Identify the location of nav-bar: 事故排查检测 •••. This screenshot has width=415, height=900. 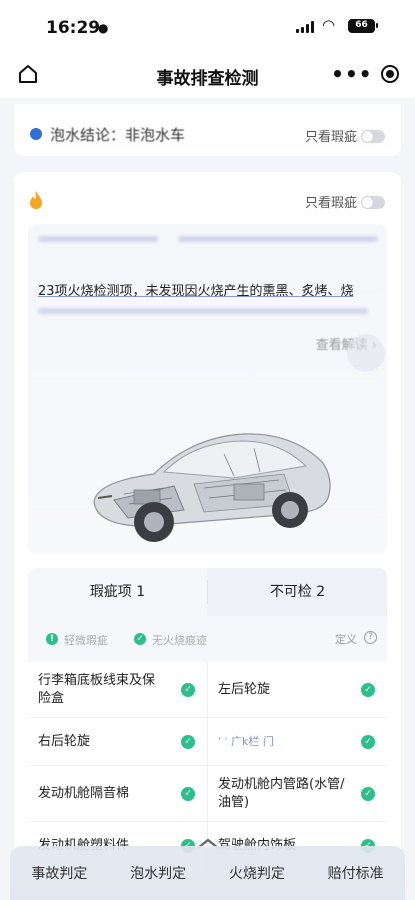
(207, 75).